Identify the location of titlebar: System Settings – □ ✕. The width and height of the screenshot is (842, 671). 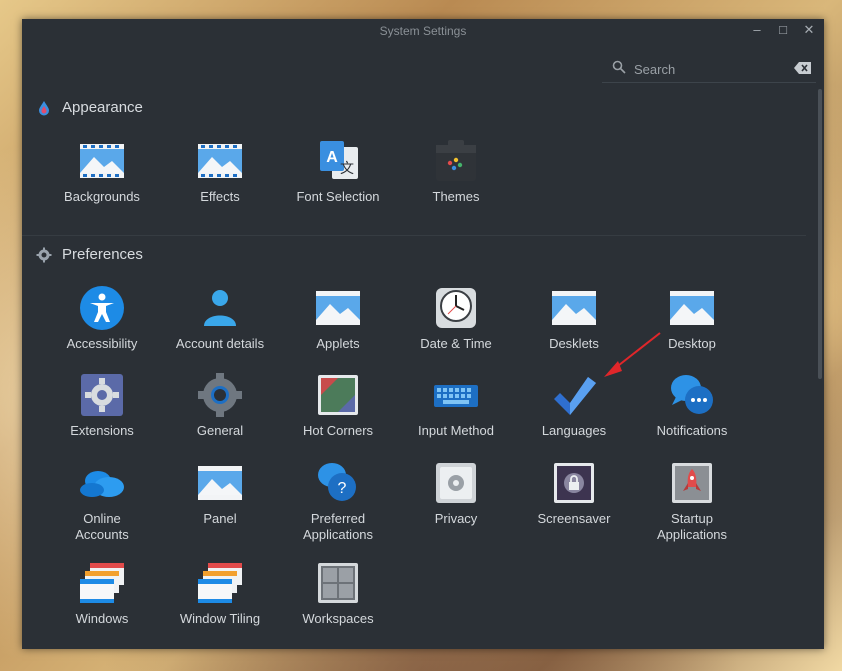
(423, 31).